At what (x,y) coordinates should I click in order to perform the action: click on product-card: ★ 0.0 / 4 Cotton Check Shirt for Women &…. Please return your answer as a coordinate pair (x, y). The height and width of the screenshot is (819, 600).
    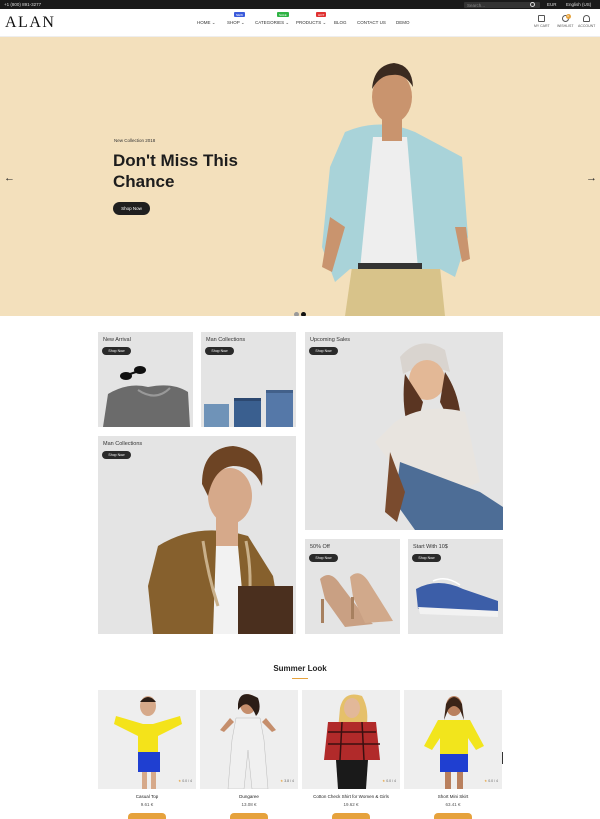
    Looking at the image, I should click on (351, 754).